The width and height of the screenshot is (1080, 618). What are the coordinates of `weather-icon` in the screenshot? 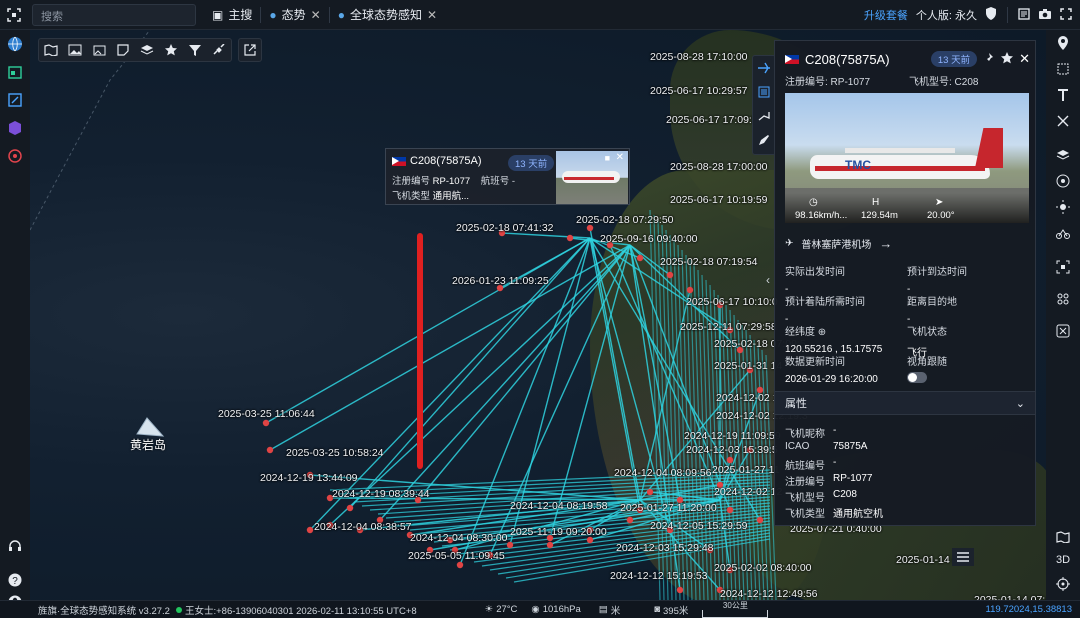 It's located at (1063, 207).